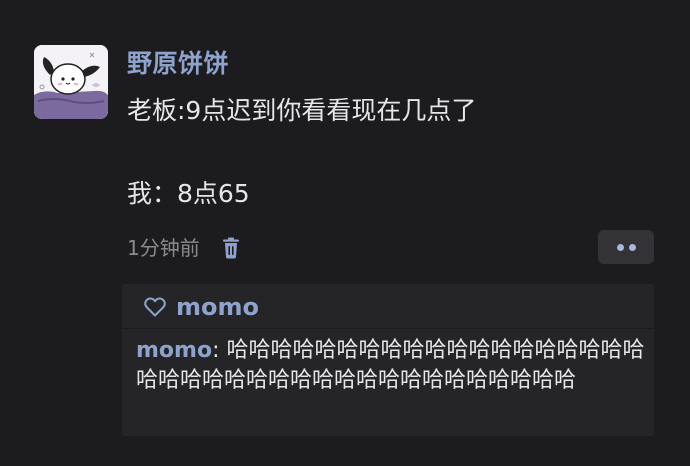 This screenshot has height=466, width=690. What do you see at coordinates (302, 110) in the screenshot?
I see `post-line: 老板:9点迟到你看看现在几点了` at bounding box center [302, 110].